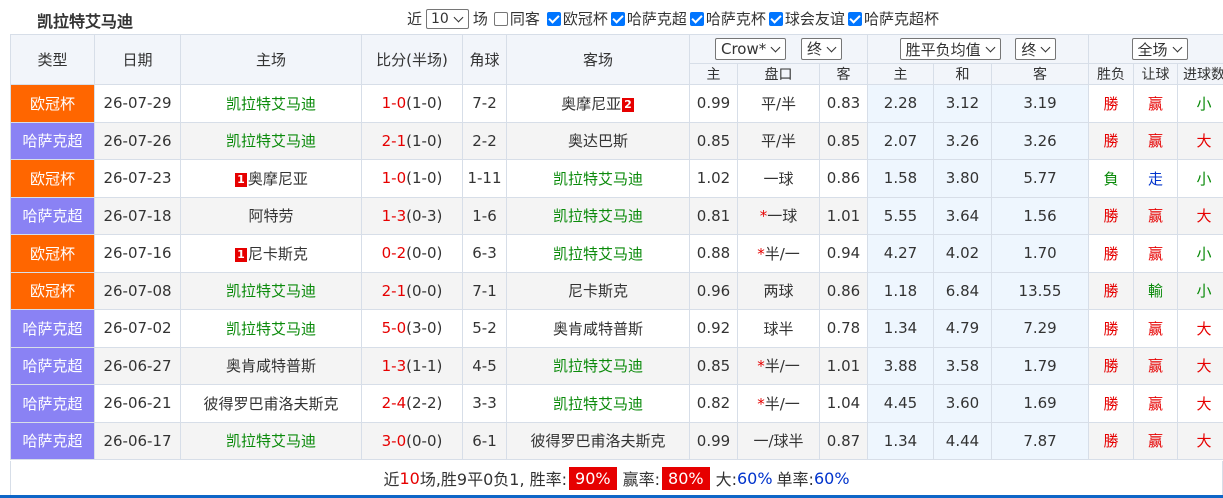 The width and height of the screenshot is (1223, 498). I want to click on handicap-header: Crow* 终, so click(778, 49).